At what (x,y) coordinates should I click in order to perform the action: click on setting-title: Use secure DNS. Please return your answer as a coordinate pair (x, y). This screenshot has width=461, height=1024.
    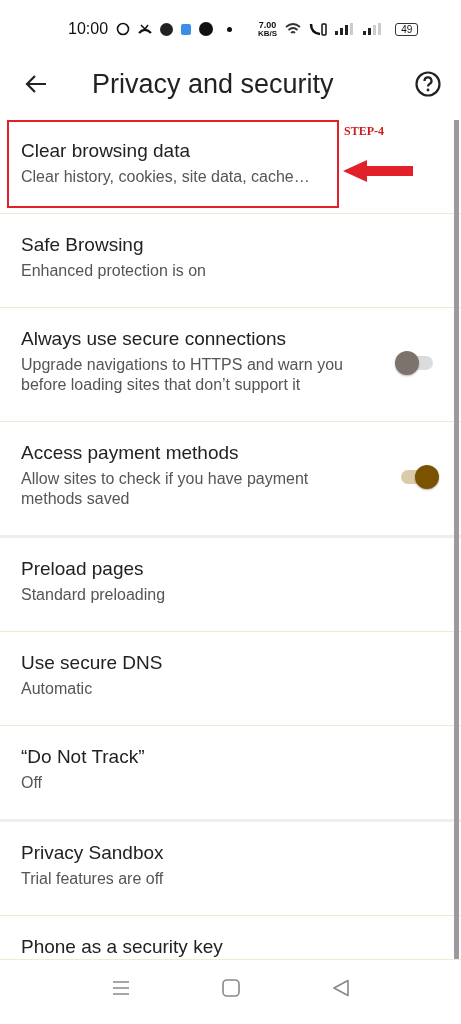
    Looking at the image, I should click on (92, 663).